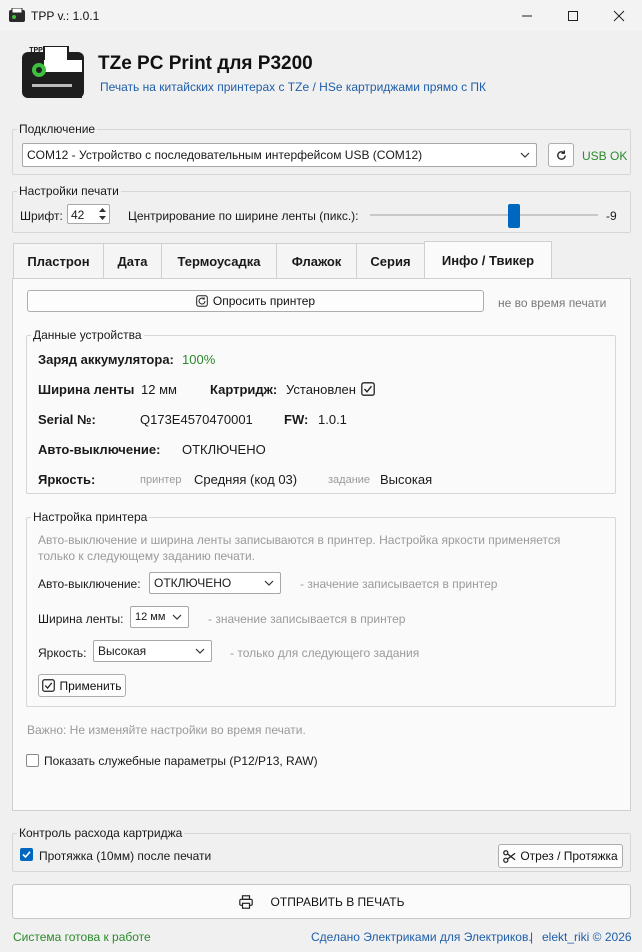  Describe the element at coordinates (87, 335) in the screenshot. I see `device-data-legend: Данные устройства` at that location.